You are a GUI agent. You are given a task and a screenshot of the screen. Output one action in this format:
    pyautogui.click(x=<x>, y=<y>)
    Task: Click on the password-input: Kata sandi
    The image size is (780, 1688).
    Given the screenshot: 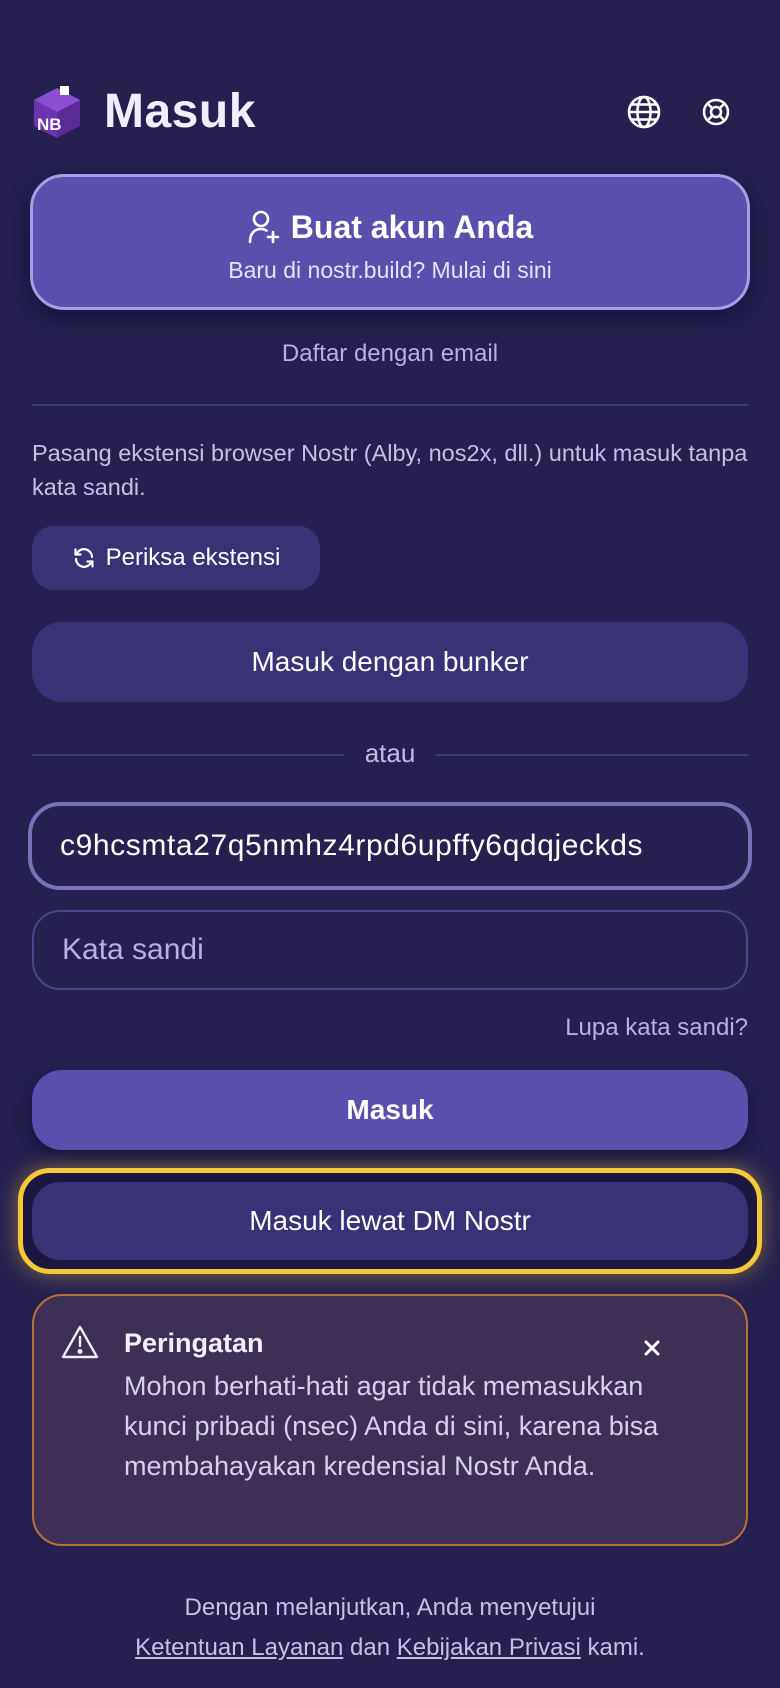 What is the action you would take?
    pyautogui.click(x=390, y=950)
    